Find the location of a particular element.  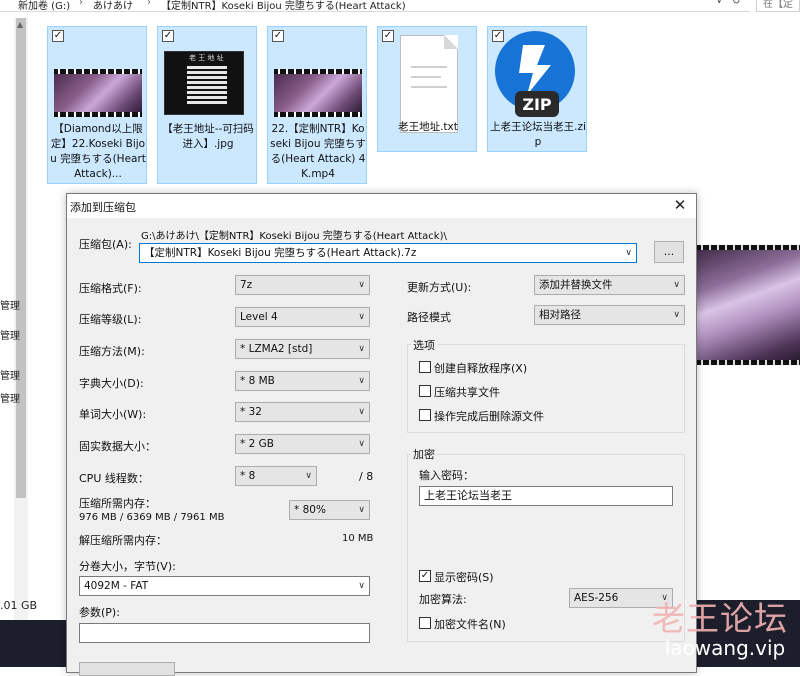

shared-files-label: 压缩共享文件 is located at coordinates (467, 392).